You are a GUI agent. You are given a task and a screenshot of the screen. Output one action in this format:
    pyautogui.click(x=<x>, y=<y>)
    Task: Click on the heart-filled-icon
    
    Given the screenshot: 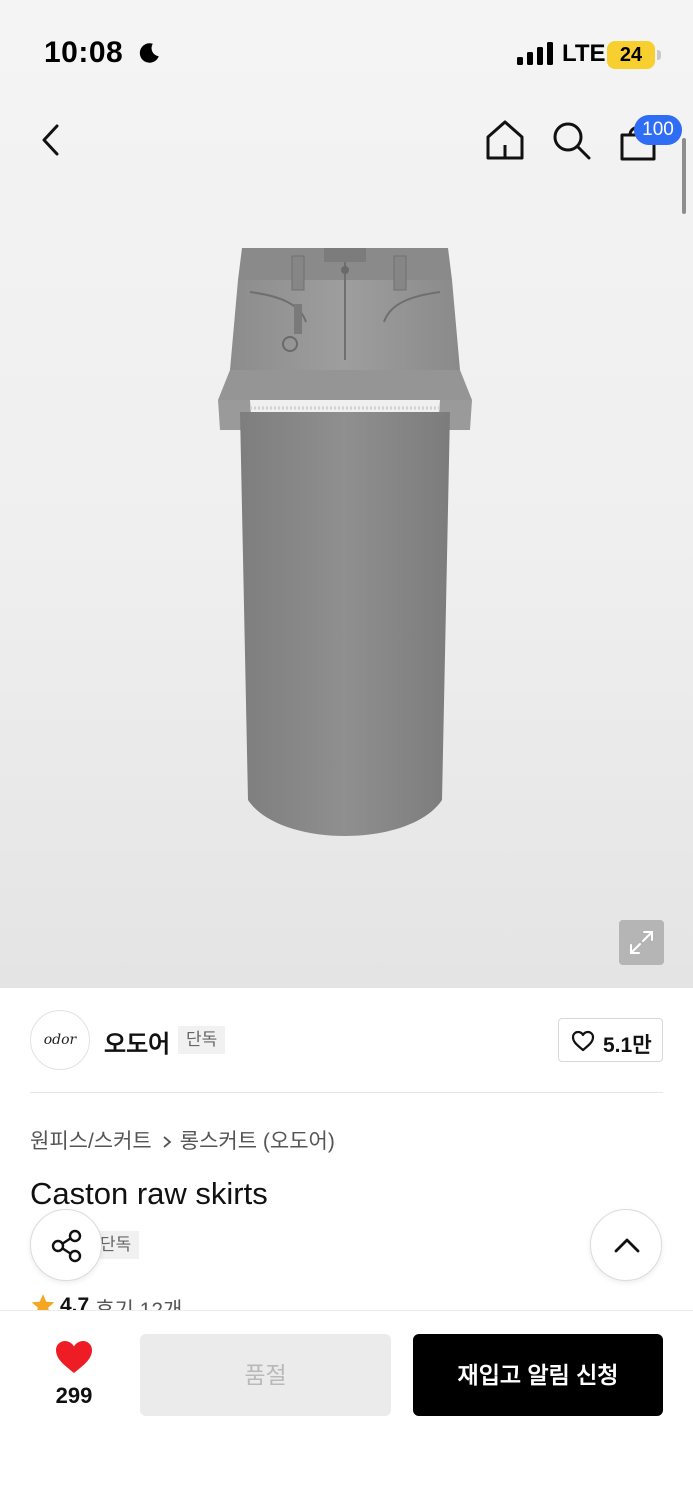 What is the action you would take?
    pyautogui.click(x=74, y=1357)
    